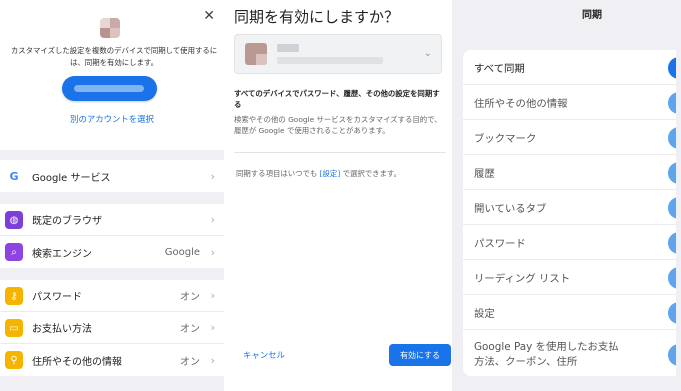  Describe the element at coordinates (209, 16) in the screenshot. I see `close-icon: ✕` at that location.